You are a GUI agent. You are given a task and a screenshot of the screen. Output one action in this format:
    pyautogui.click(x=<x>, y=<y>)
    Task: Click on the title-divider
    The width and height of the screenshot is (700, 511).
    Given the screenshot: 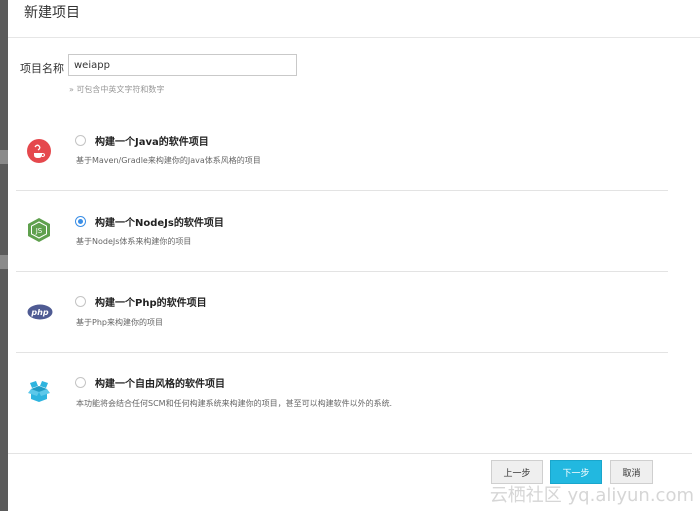 What is the action you would take?
    pyautogui.click(x=354, y=37)
    